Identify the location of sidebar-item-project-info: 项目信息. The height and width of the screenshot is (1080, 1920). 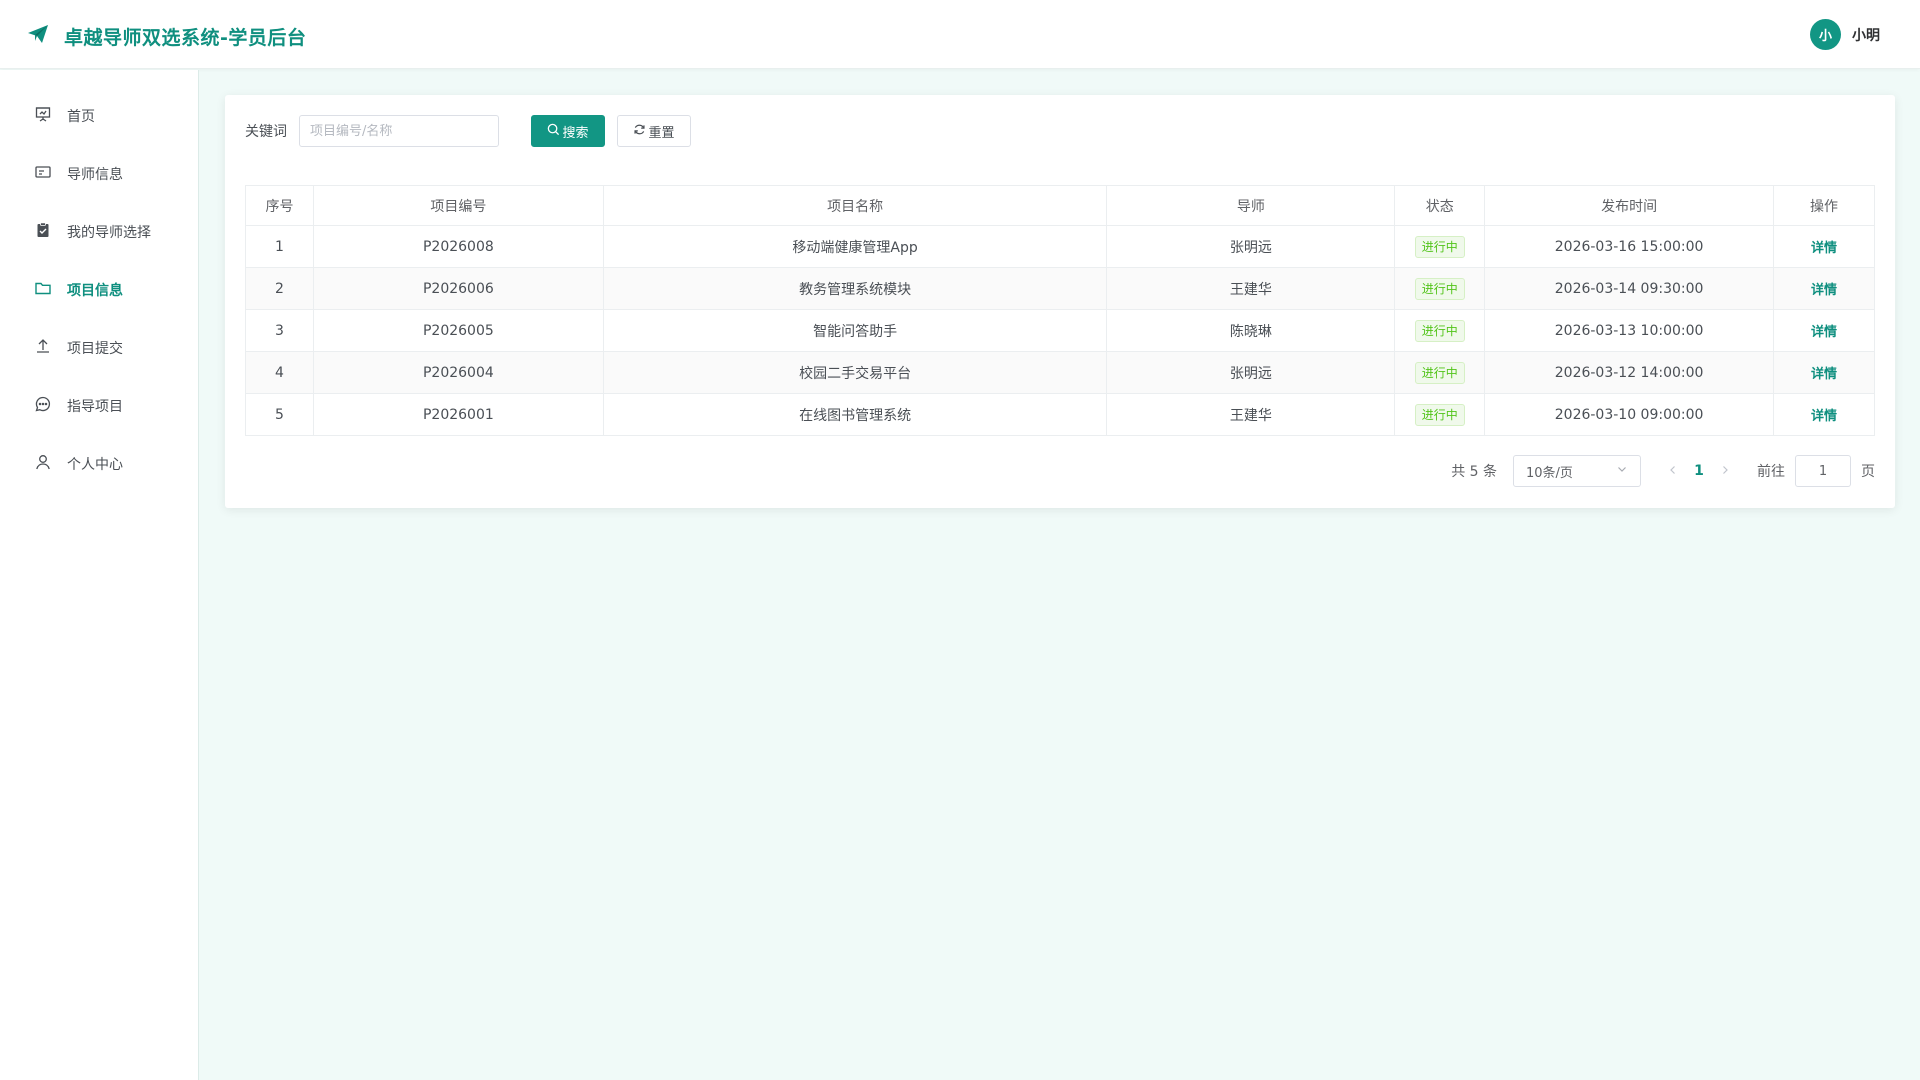
(99, 290).